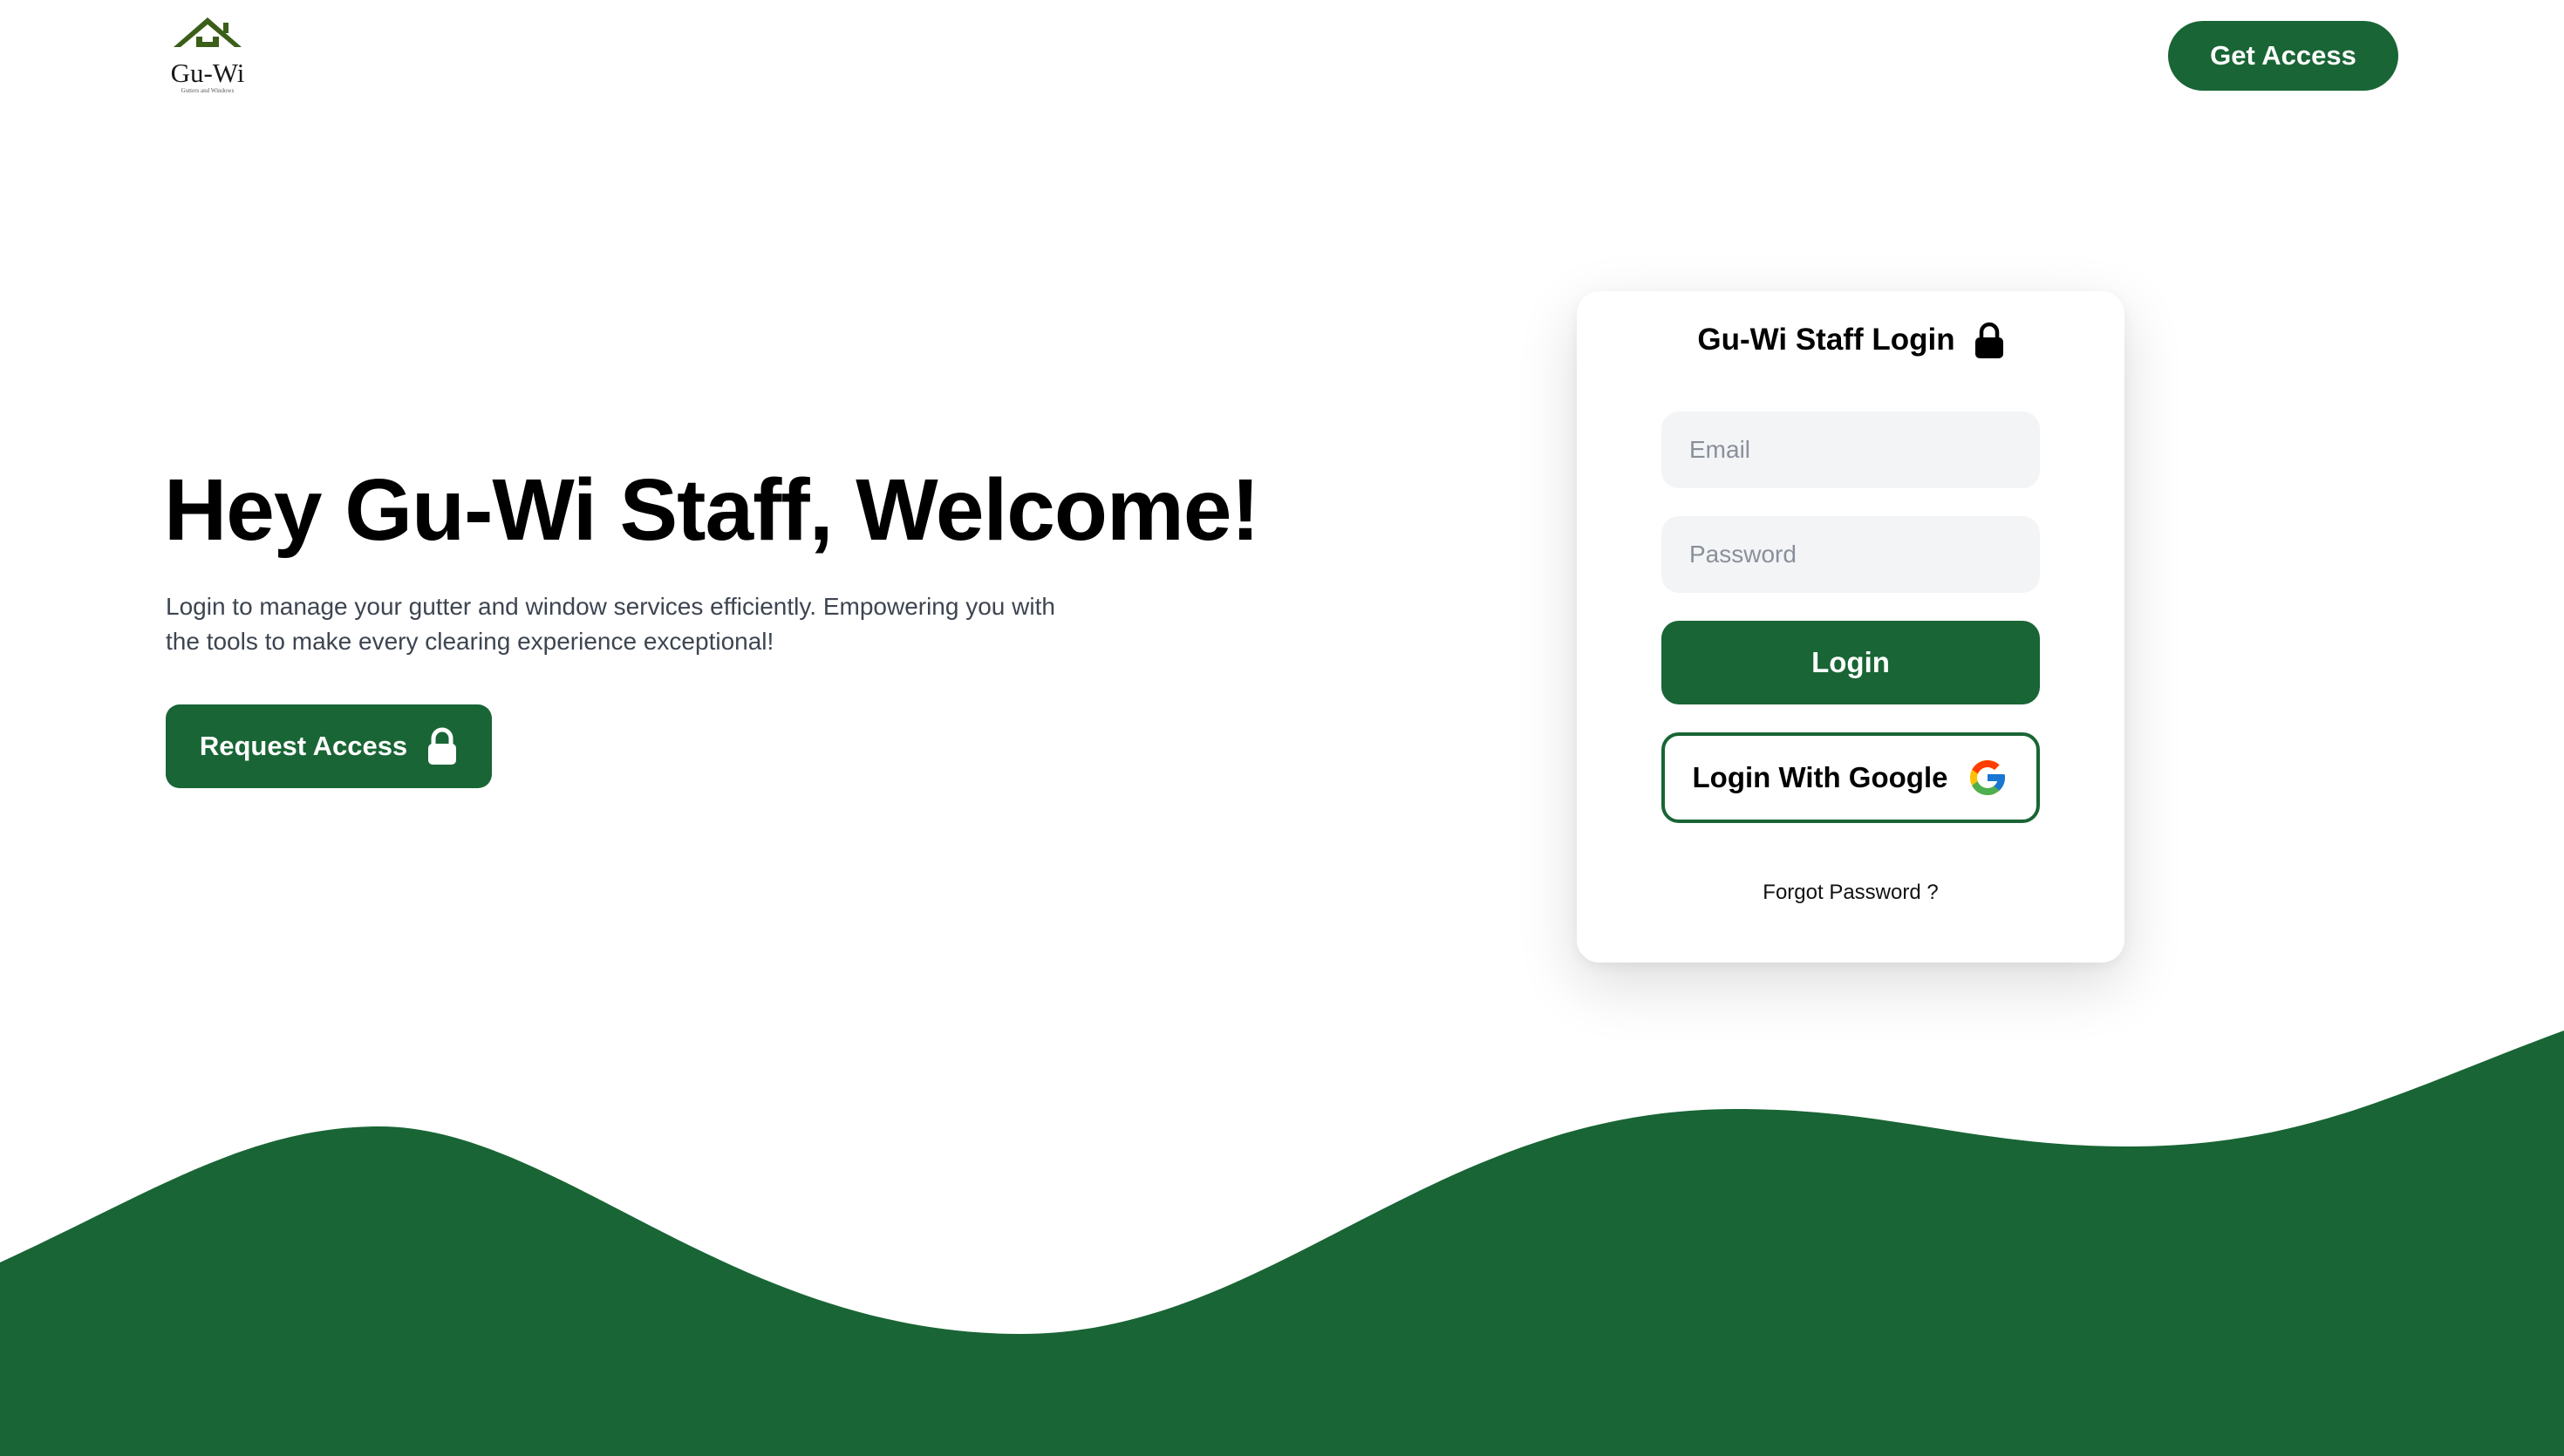 The image size is (2564, 1456). Describe the element at coordinates (1820, 777) in the screenshot. I see `login-with-google-label: Login With Google` at that location.